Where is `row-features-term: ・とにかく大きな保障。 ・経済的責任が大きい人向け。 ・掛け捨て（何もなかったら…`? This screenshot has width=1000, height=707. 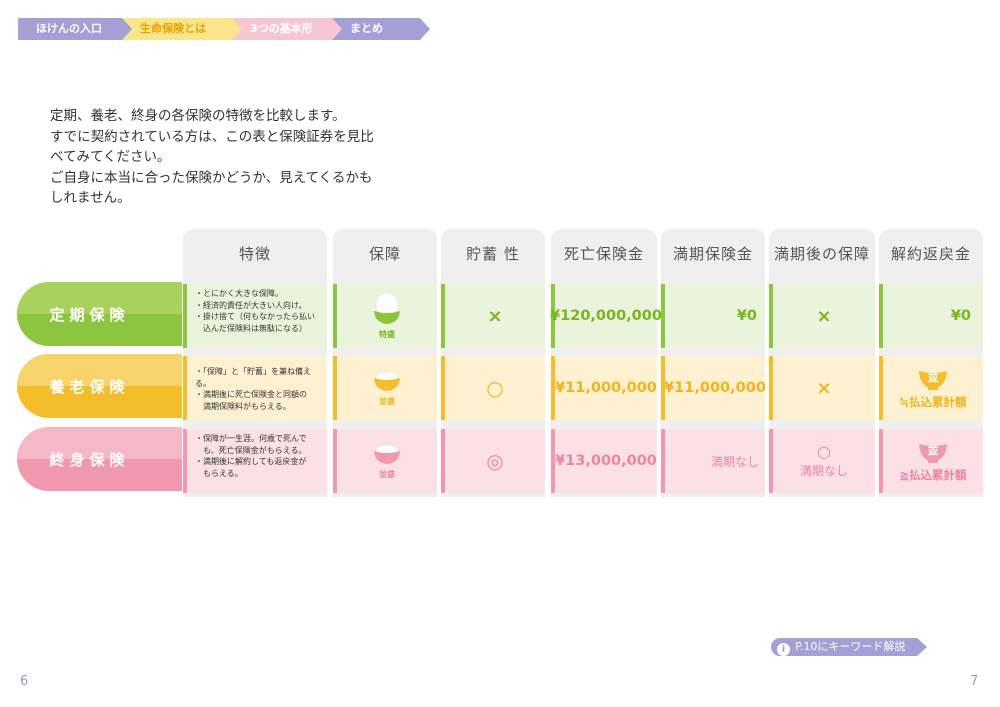 row-features-term: ・とにかく大きな保障。 ・経済的責任が大きい人向け。 ・掛け捨て（何もなかったら… is located at coordinates (255, 316).